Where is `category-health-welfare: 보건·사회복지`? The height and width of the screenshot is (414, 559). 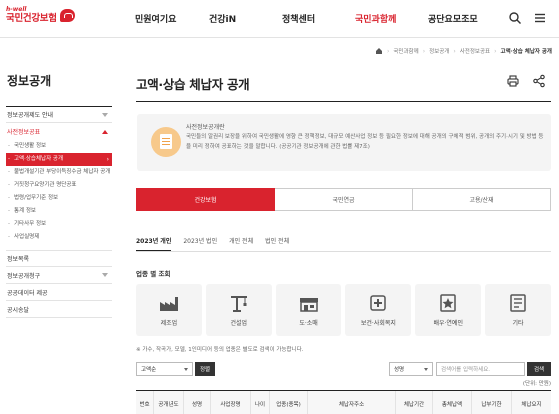
category-health-welfare: 보건·사회복지 is located at coordinates (378, 310).